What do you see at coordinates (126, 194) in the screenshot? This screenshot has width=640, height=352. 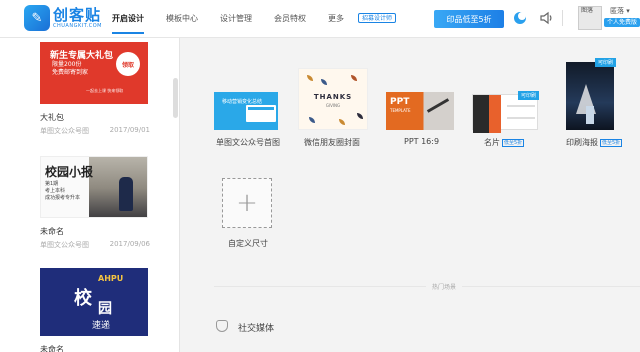 I see `person-figure` at bounding box center [126, 194].